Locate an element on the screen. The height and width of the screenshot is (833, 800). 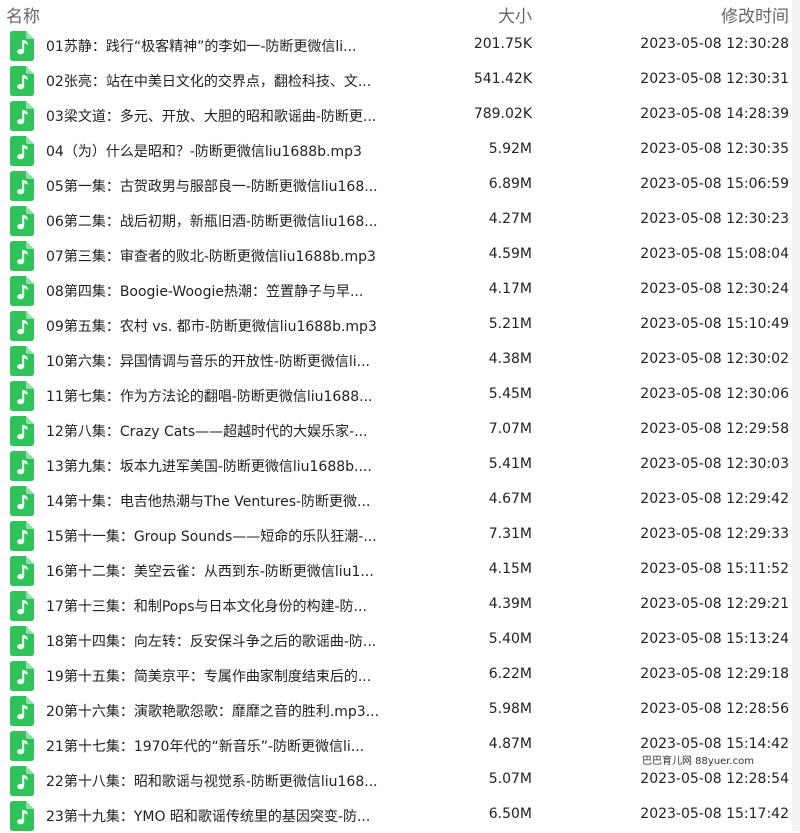
file-name: 09第五集：农村 vs. 都市-防断更微信liu1688b.mp3 is located at coordinates (211, 326).